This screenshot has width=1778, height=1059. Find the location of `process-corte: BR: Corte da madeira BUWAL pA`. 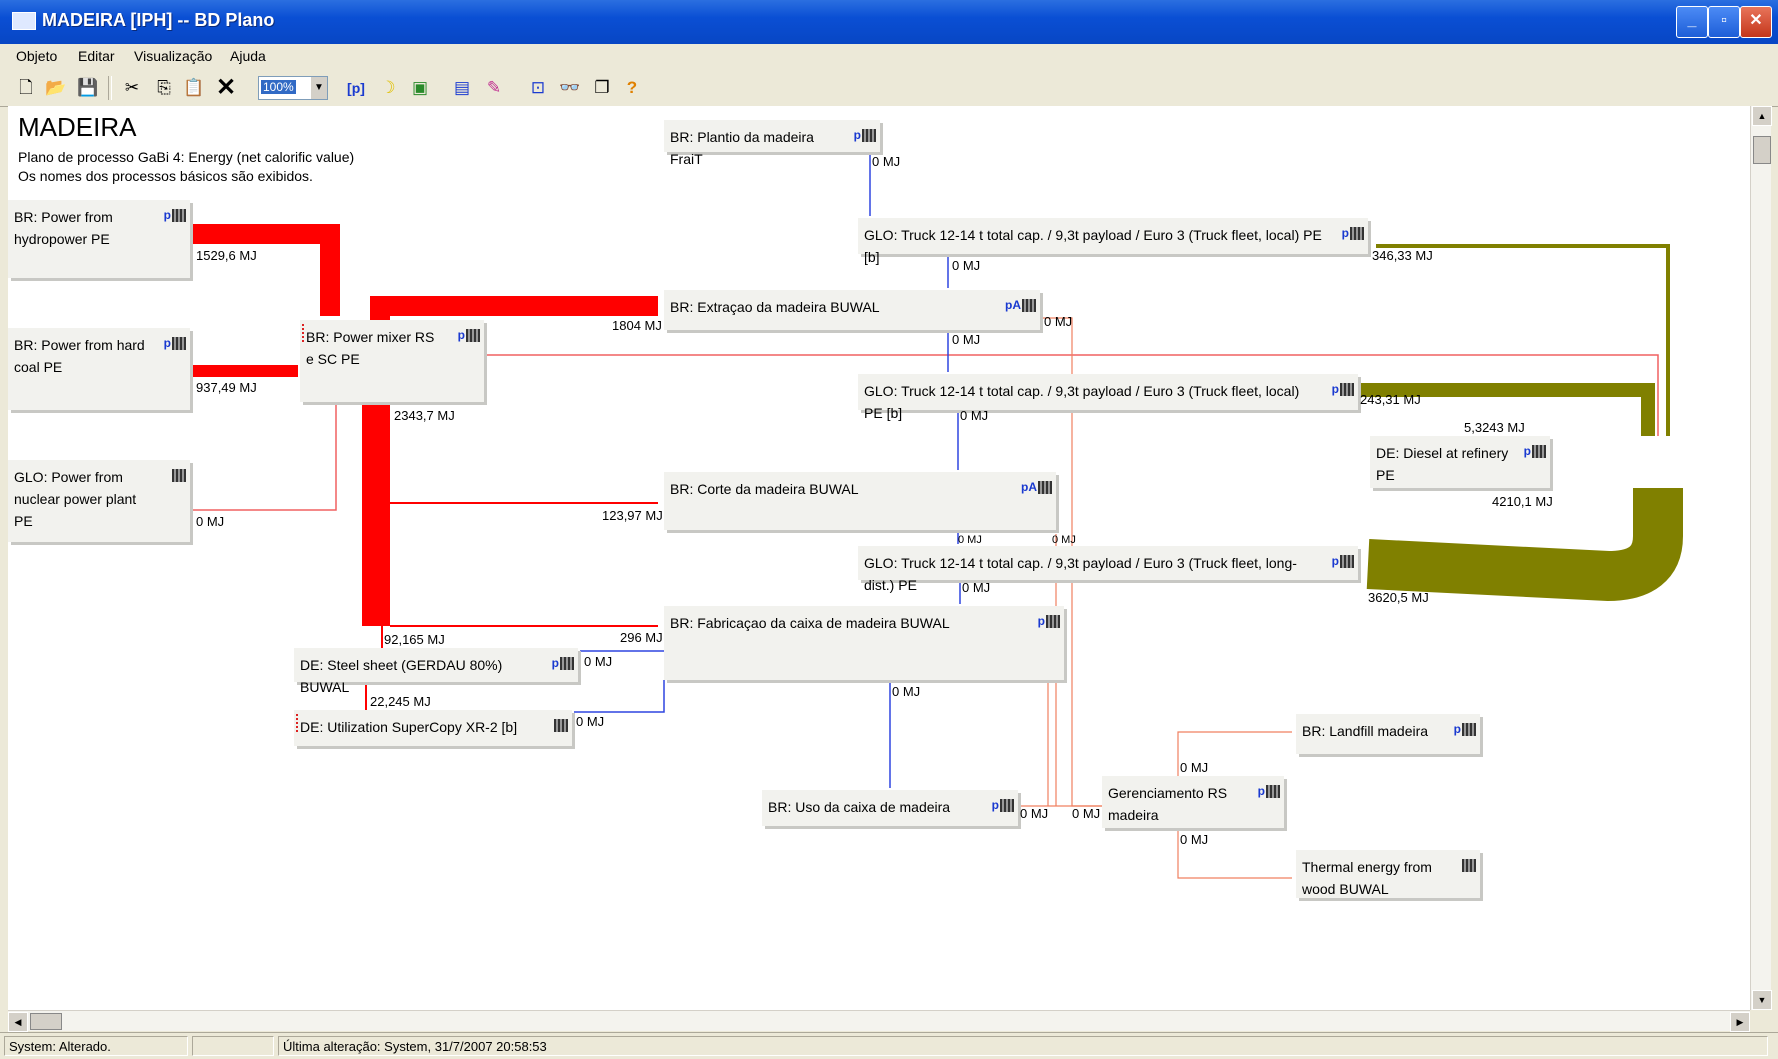

process-corte: BR: Corte da madeira BUWAL pA is located at coordinates (860, 501).